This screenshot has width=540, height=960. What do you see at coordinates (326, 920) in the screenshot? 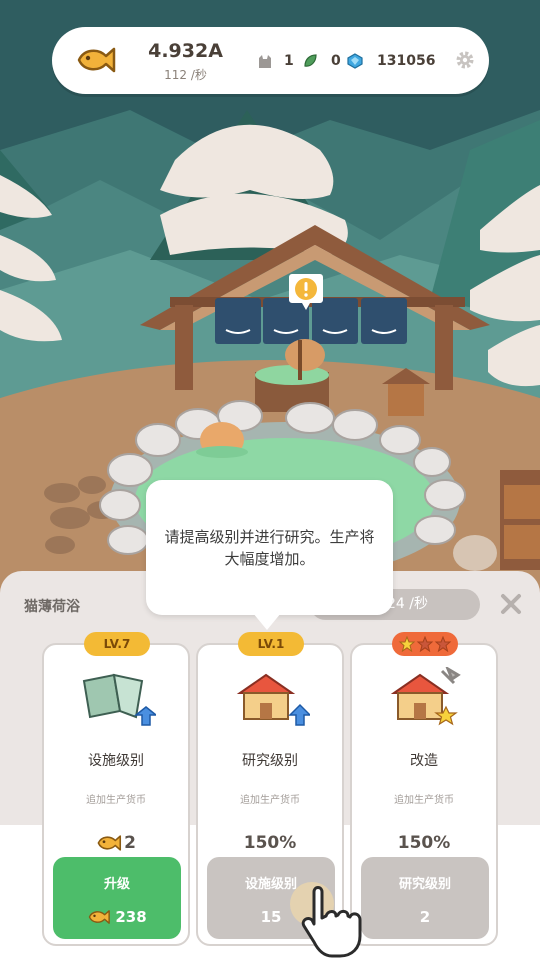
I see `tutorial-hand-pointer-icon` at bounding box center [326, 920].